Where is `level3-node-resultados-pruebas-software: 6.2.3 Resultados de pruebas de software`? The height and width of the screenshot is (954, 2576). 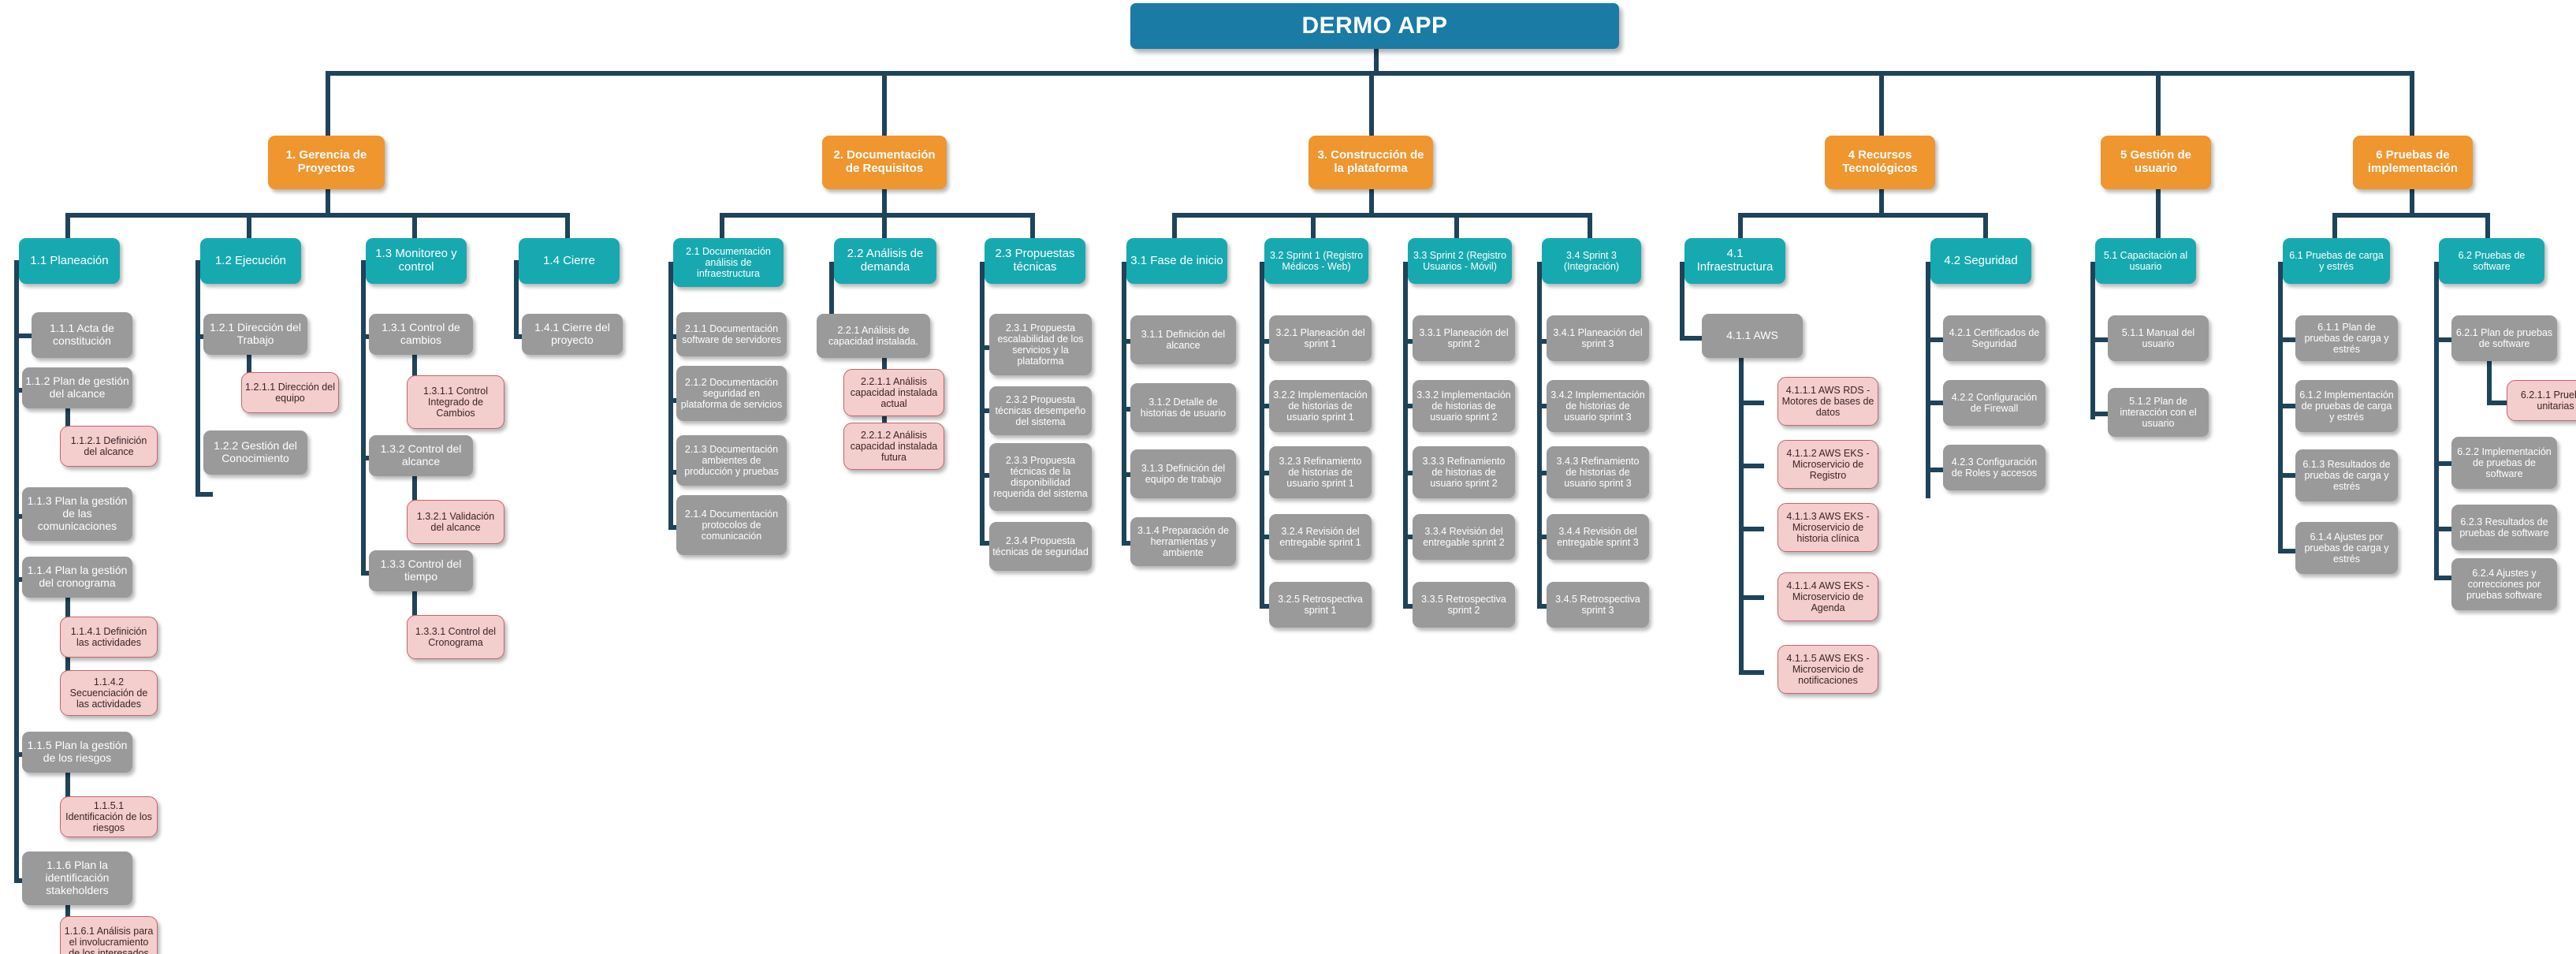 level3-node-resultados-pruebas-software: 6.2.3 Resultados de pruebas de software is located at coordinates (2504, 527).